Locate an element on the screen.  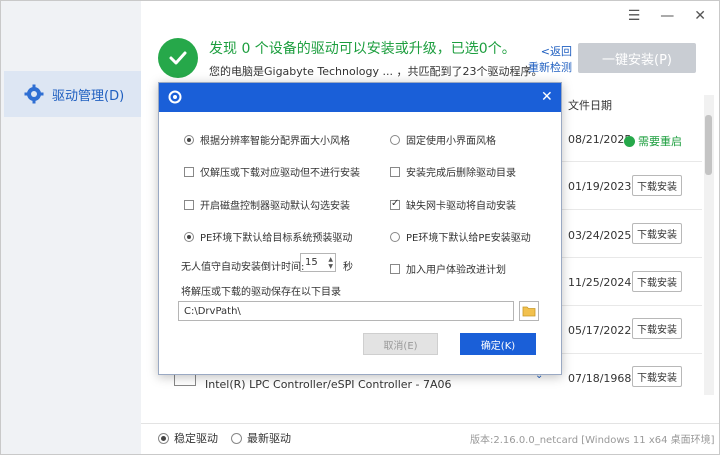
option-missing-nic: 缺失网卡驱动将自动安装 is located at coordinates (453, 204).